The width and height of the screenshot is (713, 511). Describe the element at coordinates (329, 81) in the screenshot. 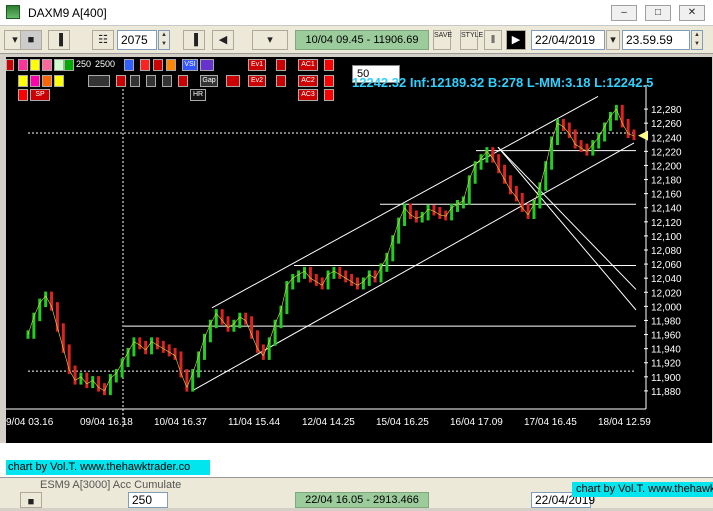

I see `close-ac2-icon` at that location.